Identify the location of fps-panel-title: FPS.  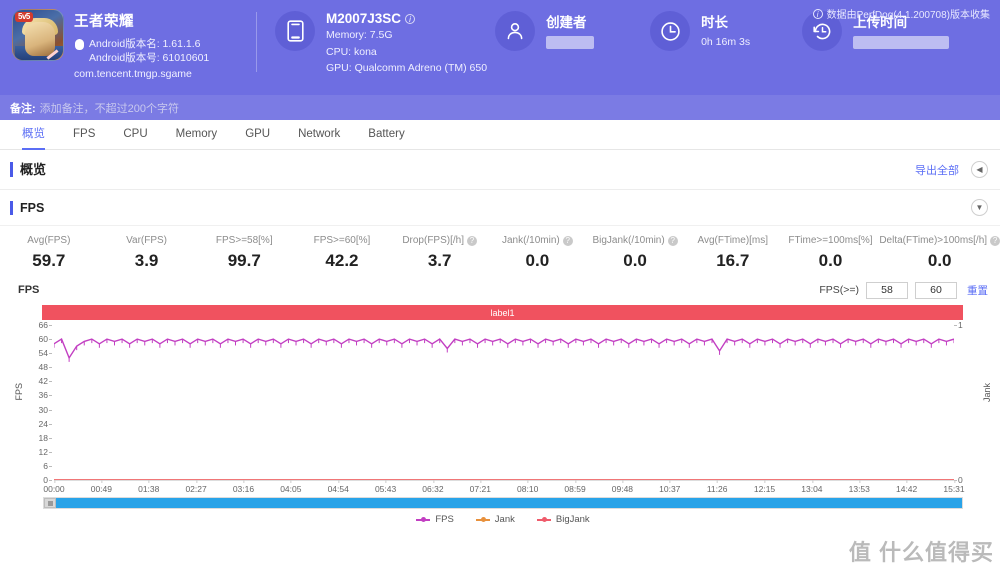
(27, 207).